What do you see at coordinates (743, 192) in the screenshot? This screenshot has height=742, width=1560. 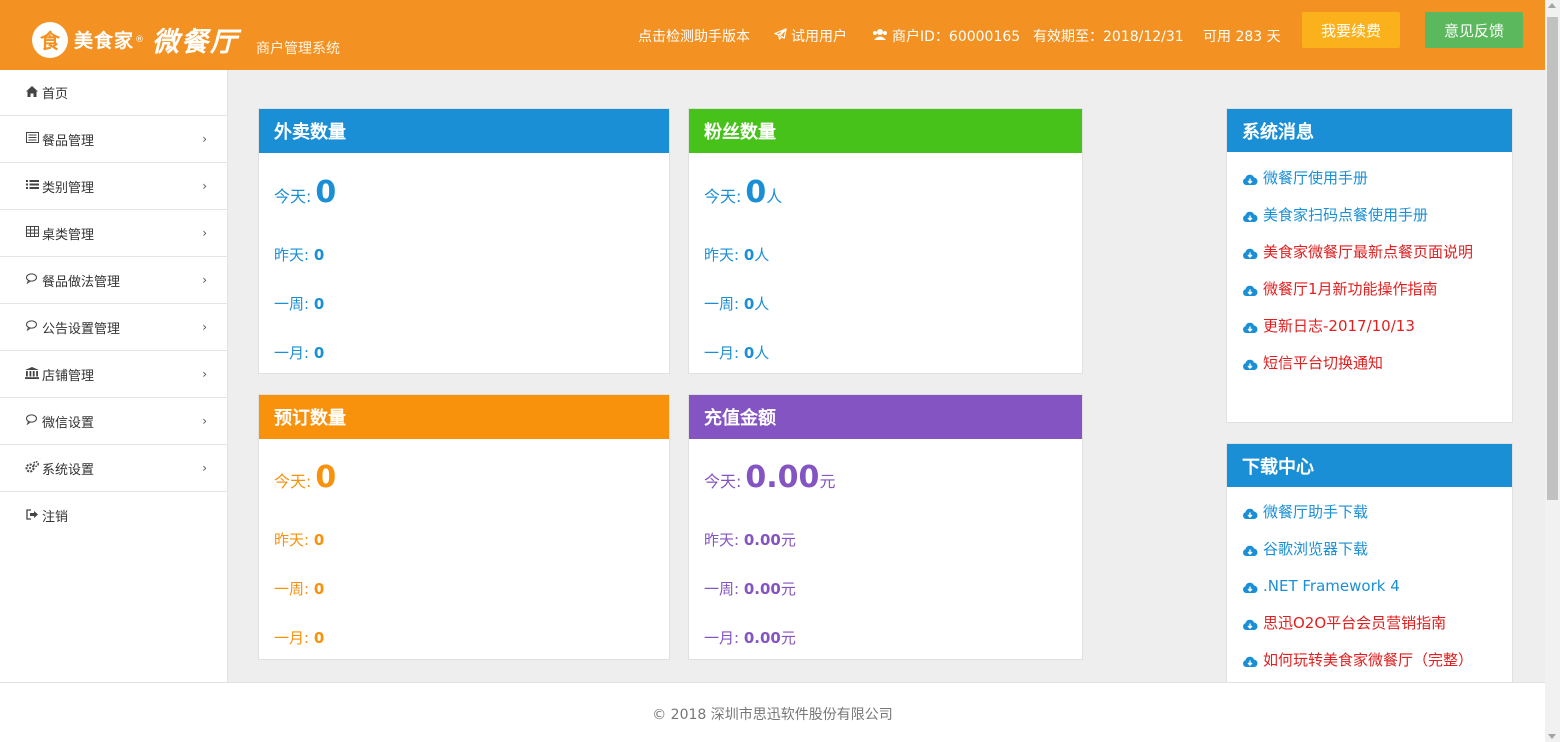 I see `stat-today: 今天: 0人` at bounding box center [743, 192].